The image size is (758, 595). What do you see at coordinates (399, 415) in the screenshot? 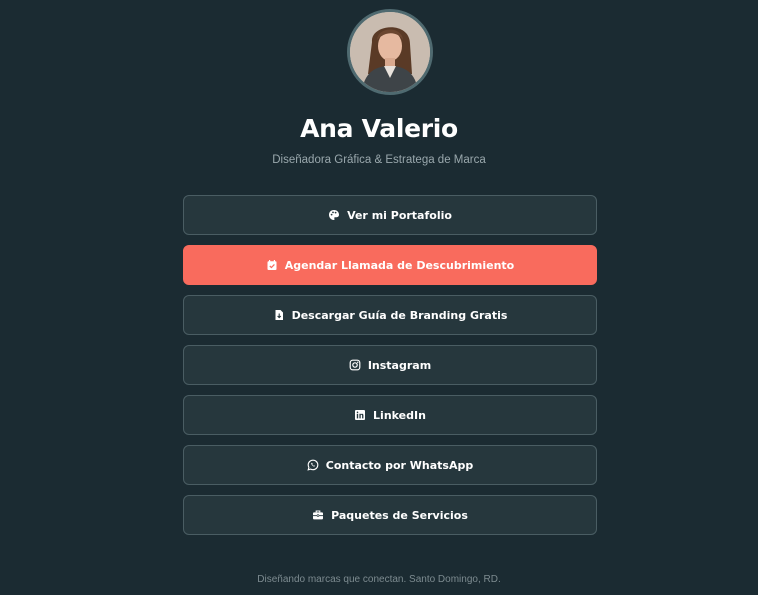
I see `linkedin-label: LinkedIn` at bounding box center [399, 415].